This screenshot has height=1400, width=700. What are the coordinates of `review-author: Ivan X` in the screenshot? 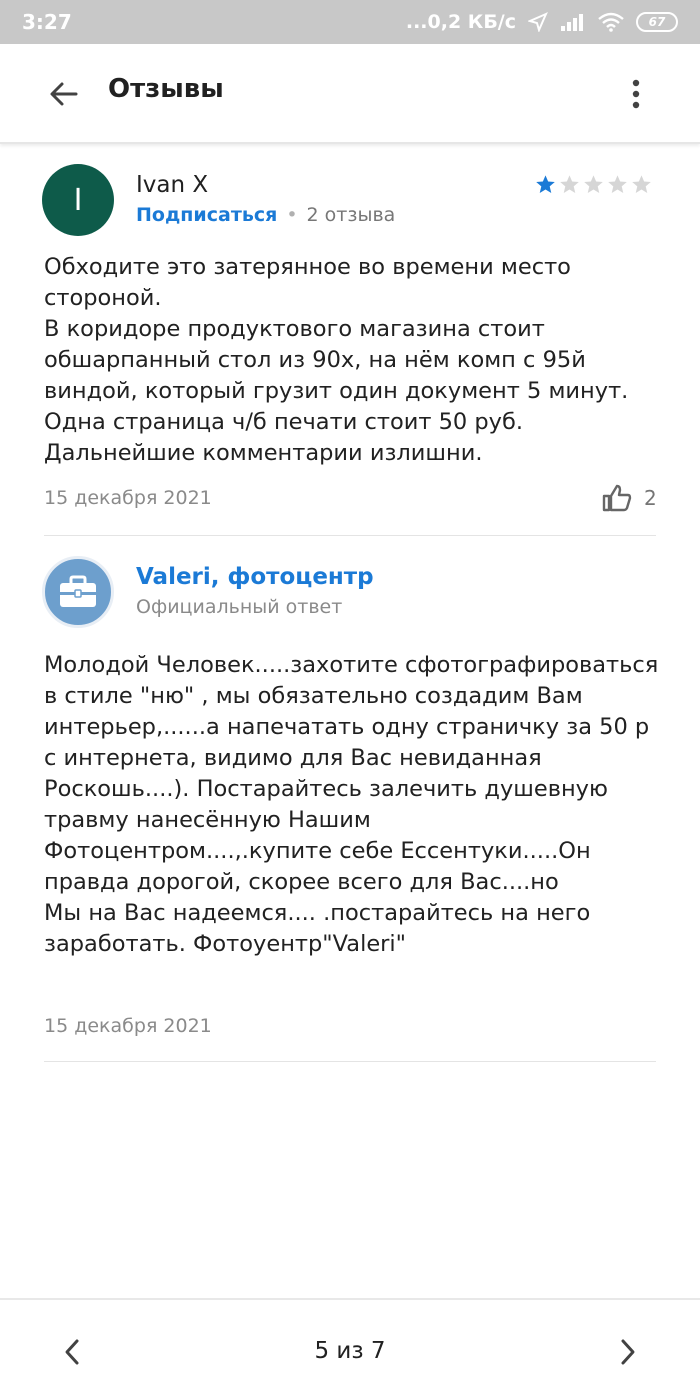 It's located at (172, 185).